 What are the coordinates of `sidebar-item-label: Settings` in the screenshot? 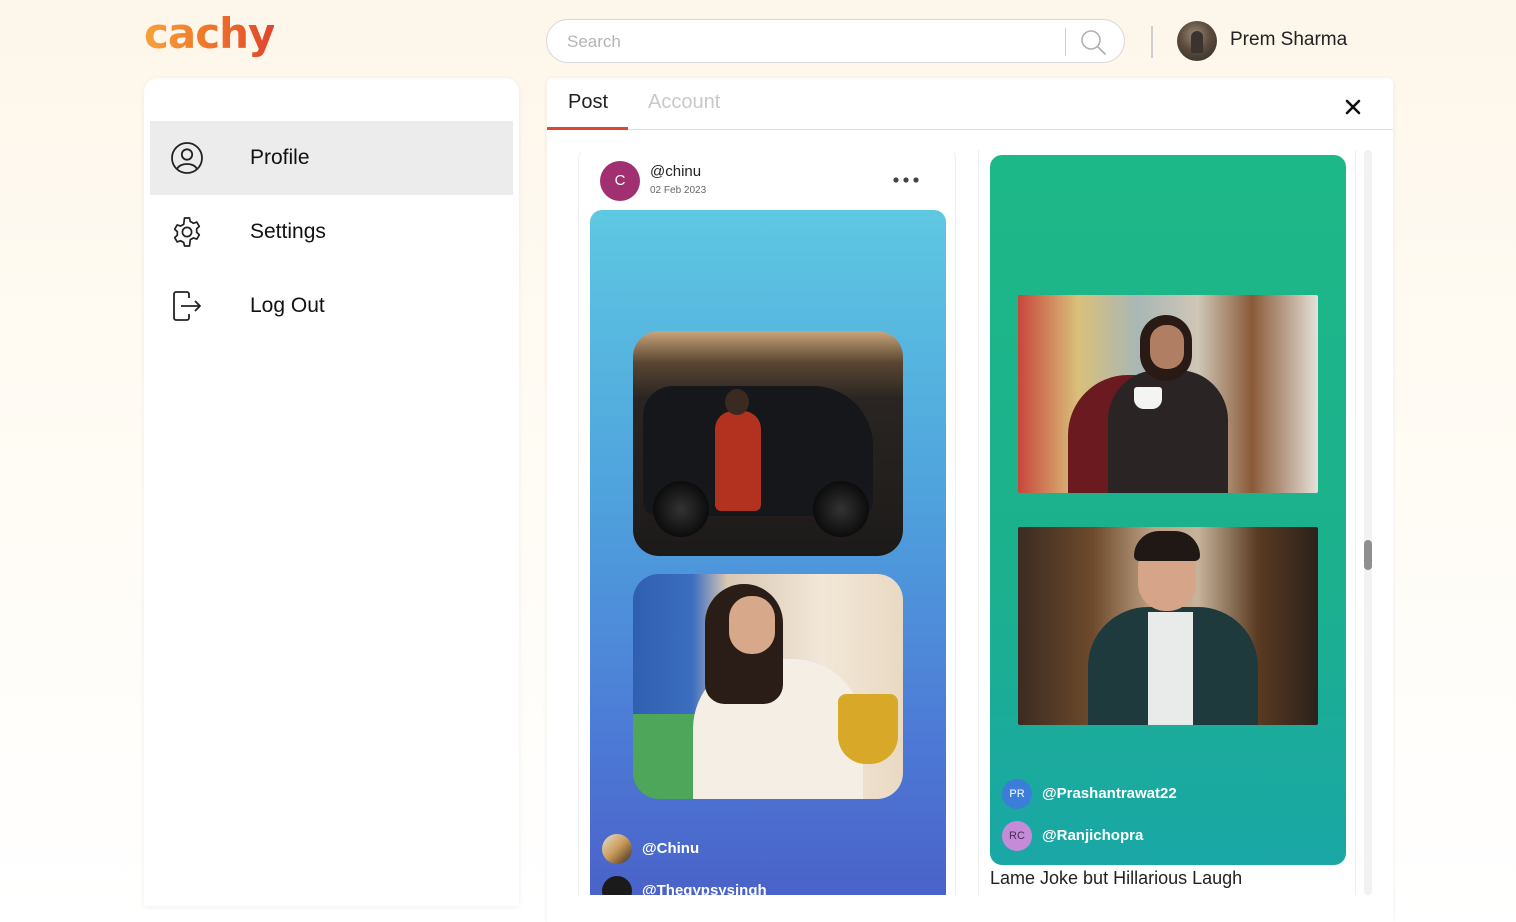 It's located at (288, 231).